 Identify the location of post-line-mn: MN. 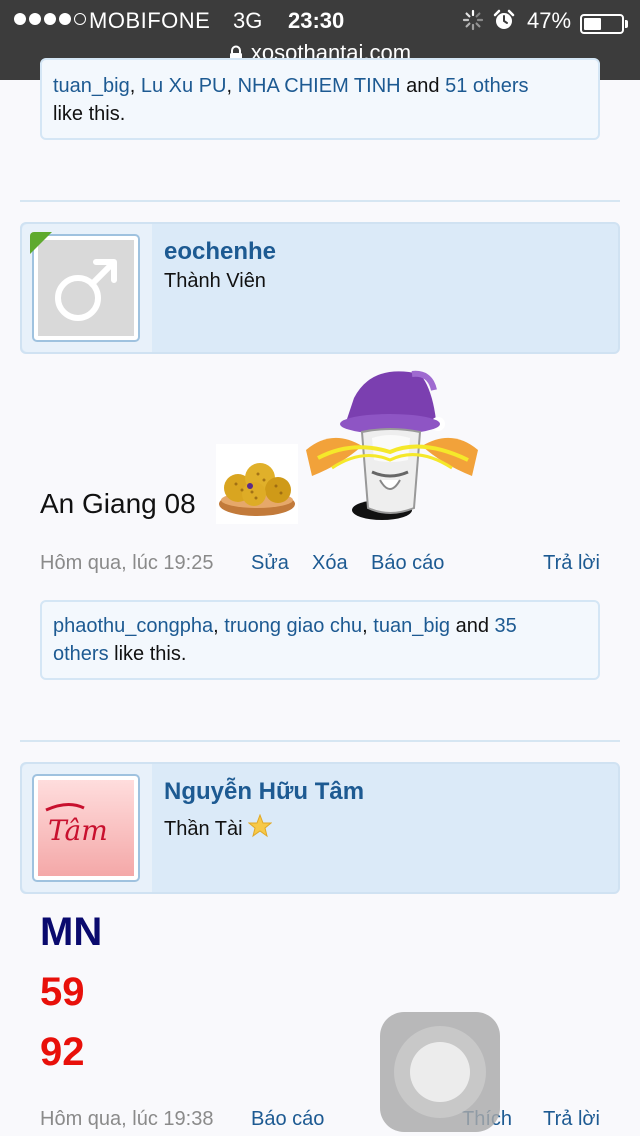
(71, 932).